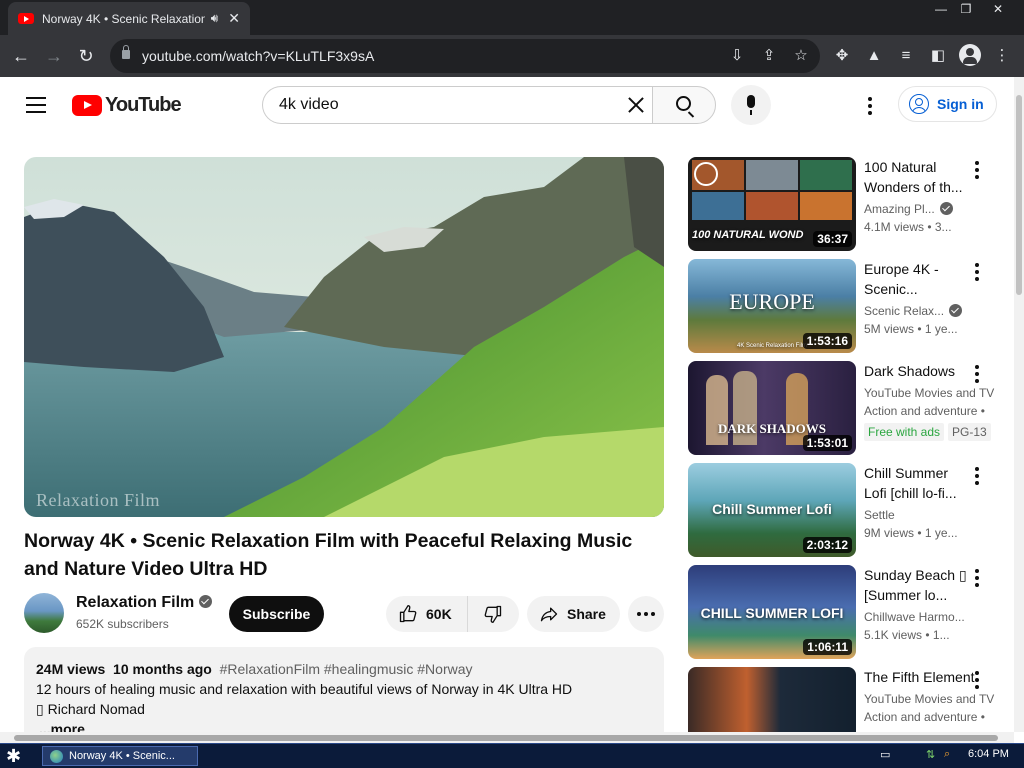  What do you see at coordinates (932, 515) in the screenshot?
I see `recommendation-channel: Settle` at bounding box center [932, 515].